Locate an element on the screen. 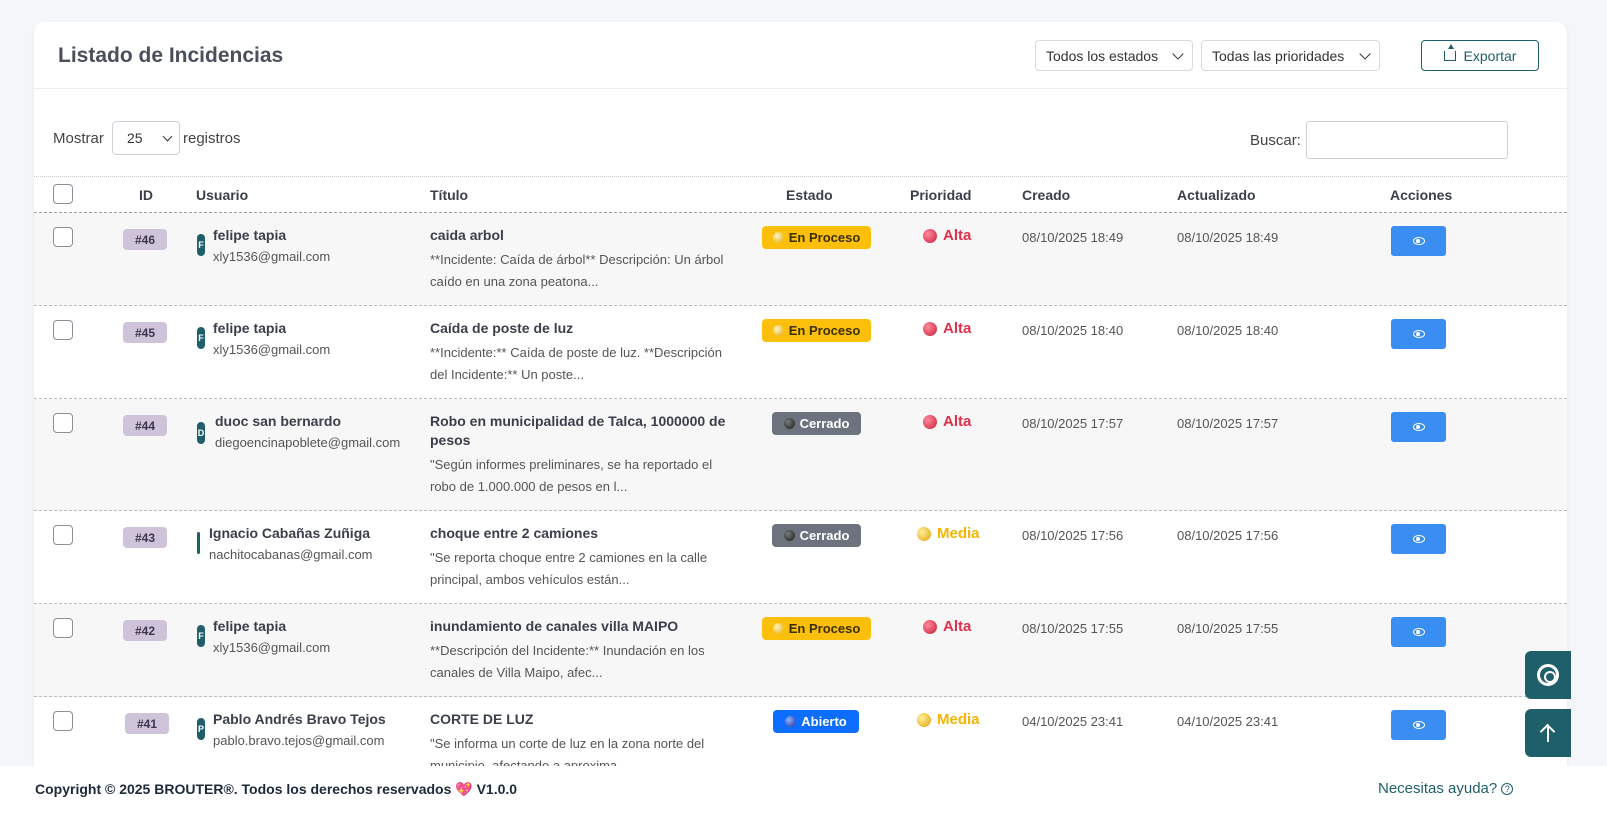 Image resolution: width=1607 pixels, height=814 pixels. user-email: nachitocabanas@gmail.com is located at coordinates (291, 554).